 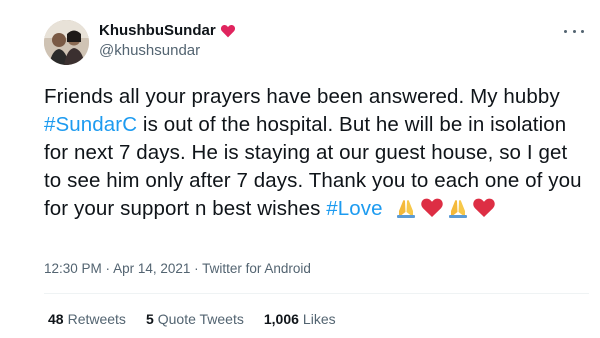 What do you see at coordinates (90, 124) in the screenshot?
I see `hashtag-sundarc: #SundarC` at bounding box center [90, 124].